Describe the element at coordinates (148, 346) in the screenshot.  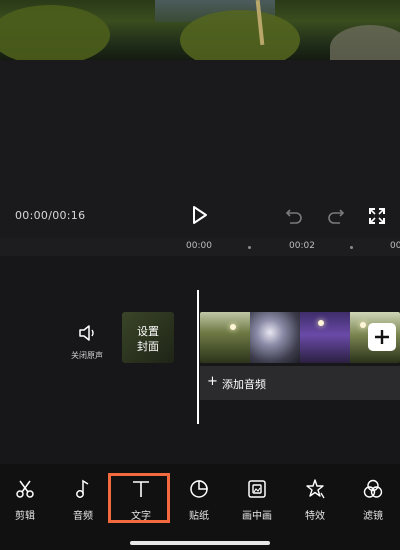
I see `set-cover-label-line2: 封面` at that location.